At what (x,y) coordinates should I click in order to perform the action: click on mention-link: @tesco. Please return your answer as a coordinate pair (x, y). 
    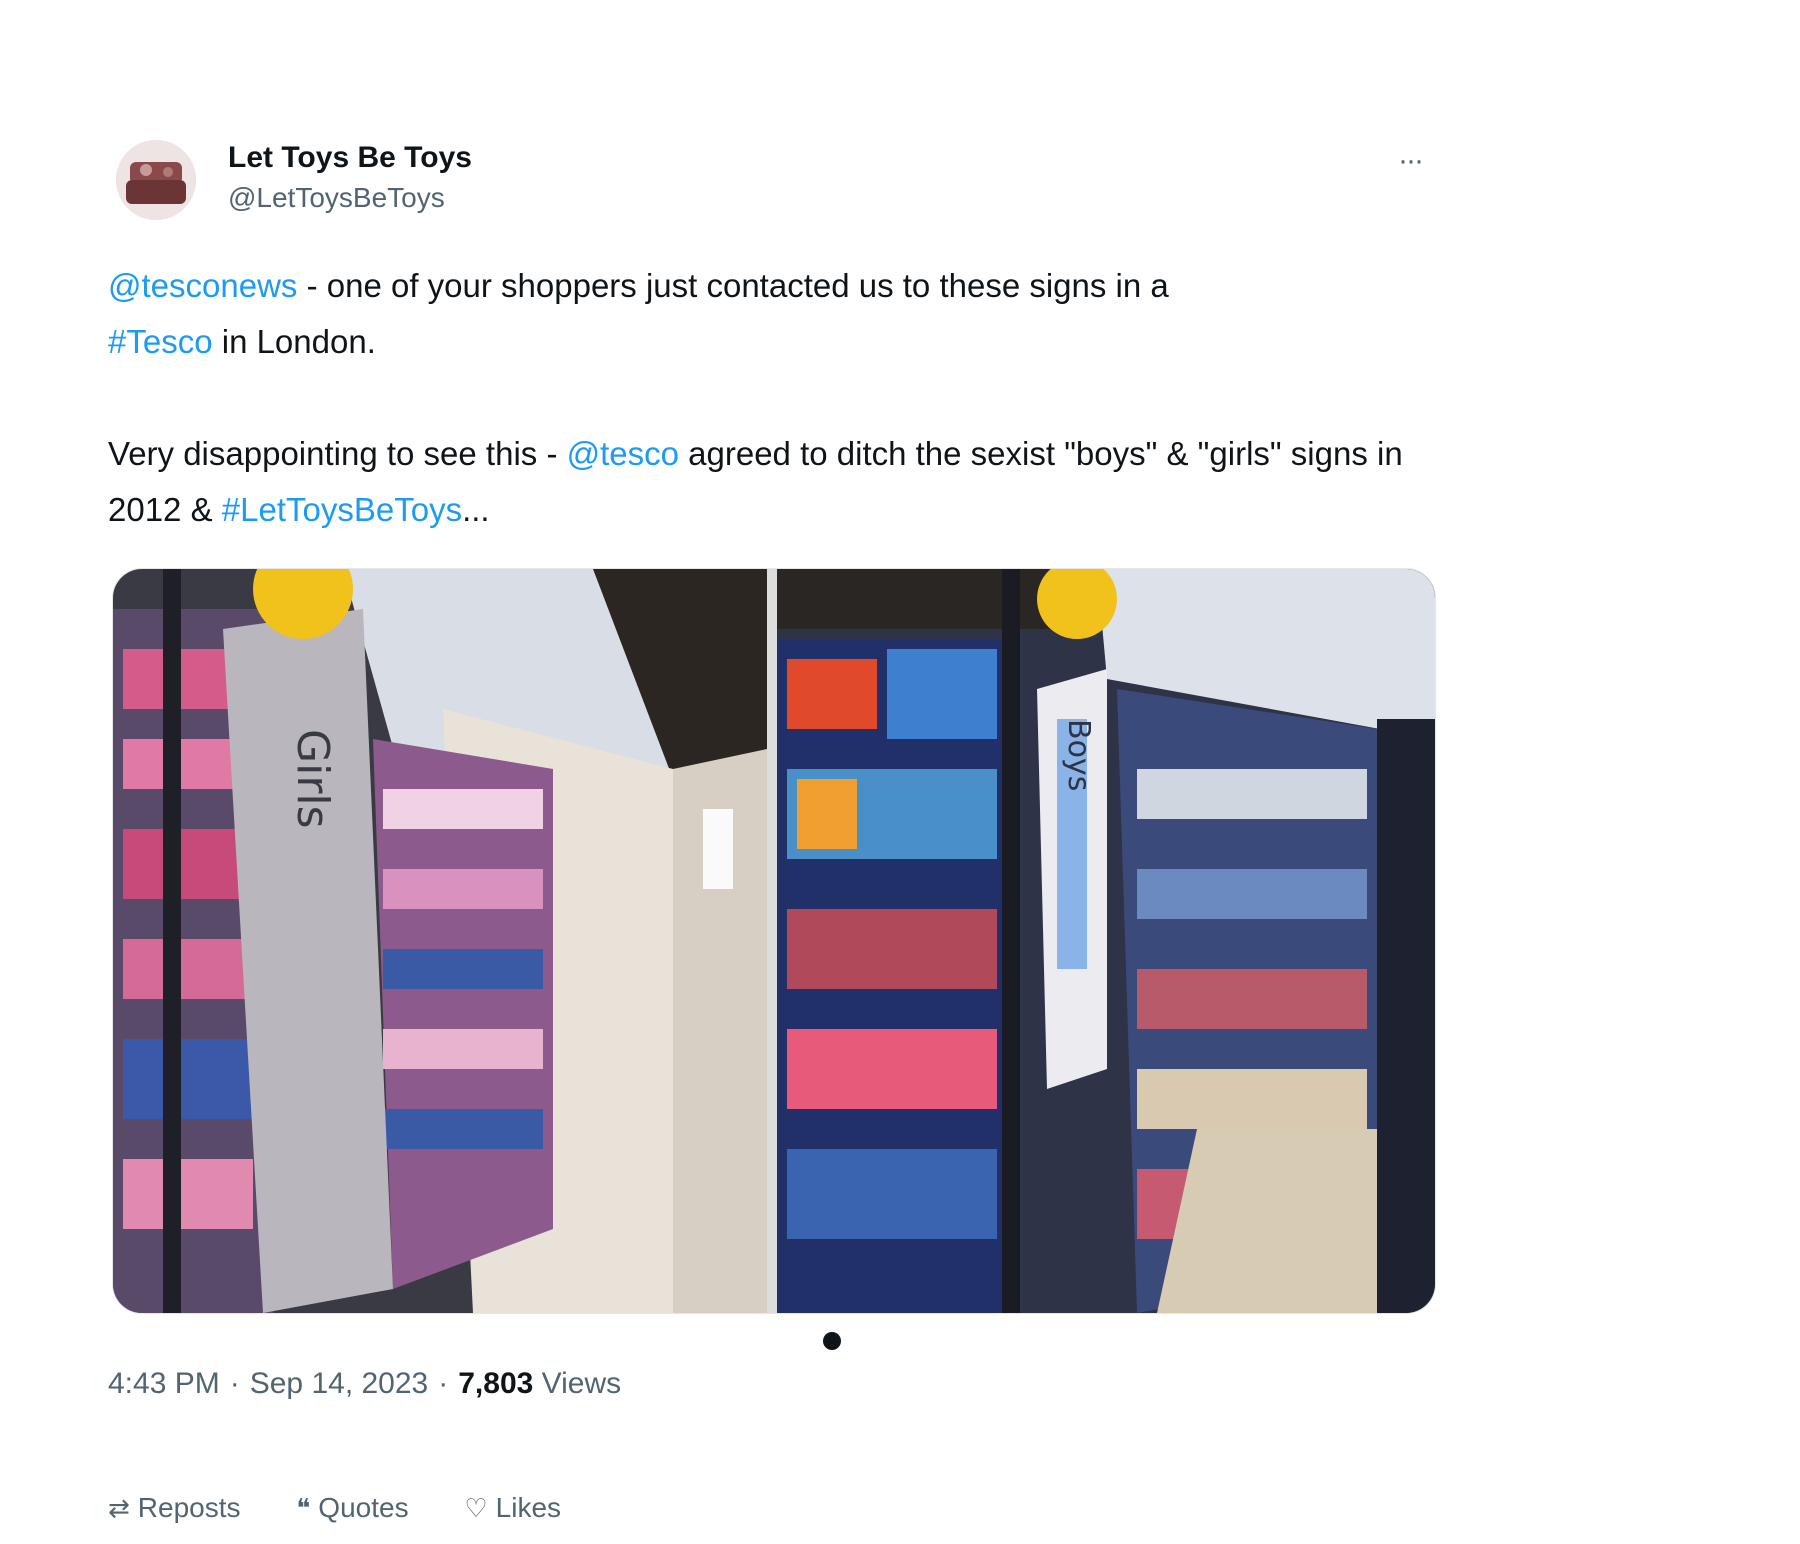
    Looking at the image, I should click on (623, 453).